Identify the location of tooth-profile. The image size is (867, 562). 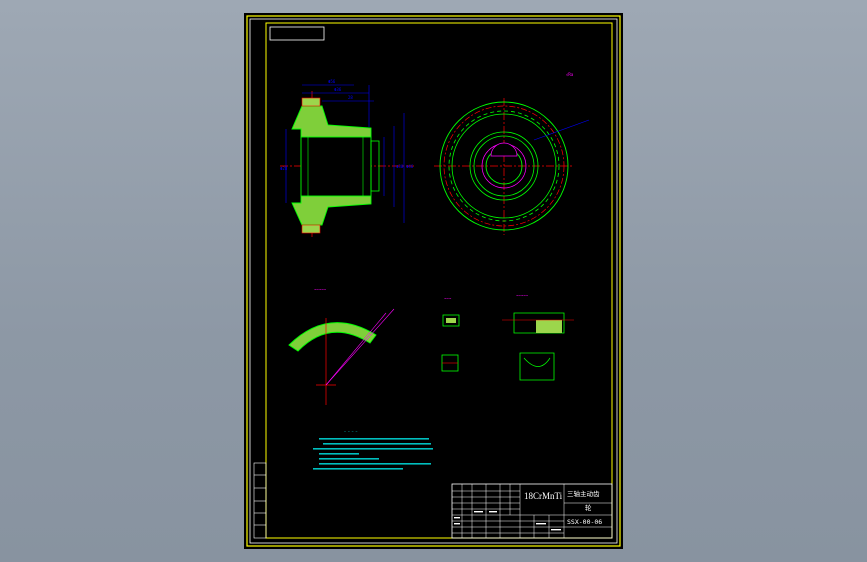
(332, 337).